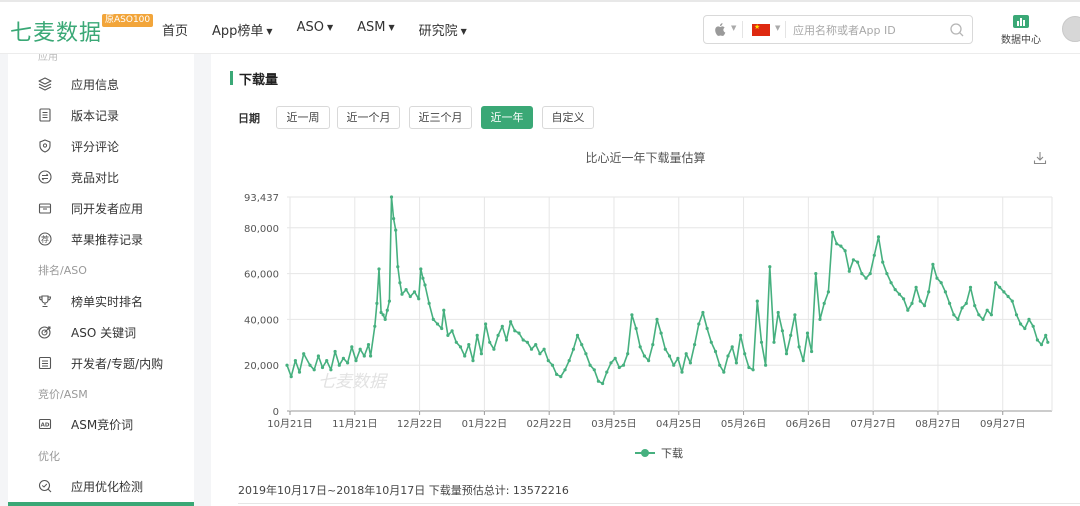 The height and width of the screenshot is (506, 1080). I want to click on sidebar-item-asm-bid-words: AD ASM竞价词, so click(101, 424).